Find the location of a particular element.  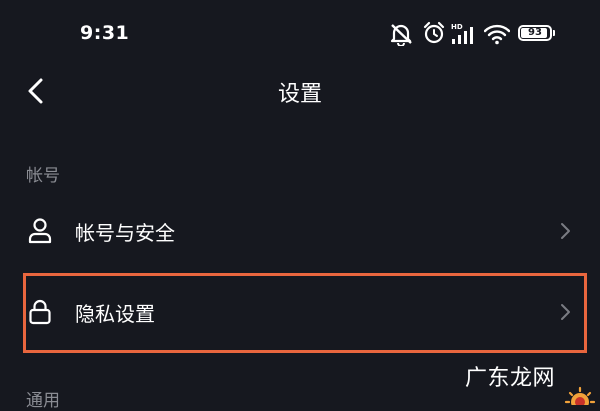

wifi-icon is located at coordinates (497, 34).